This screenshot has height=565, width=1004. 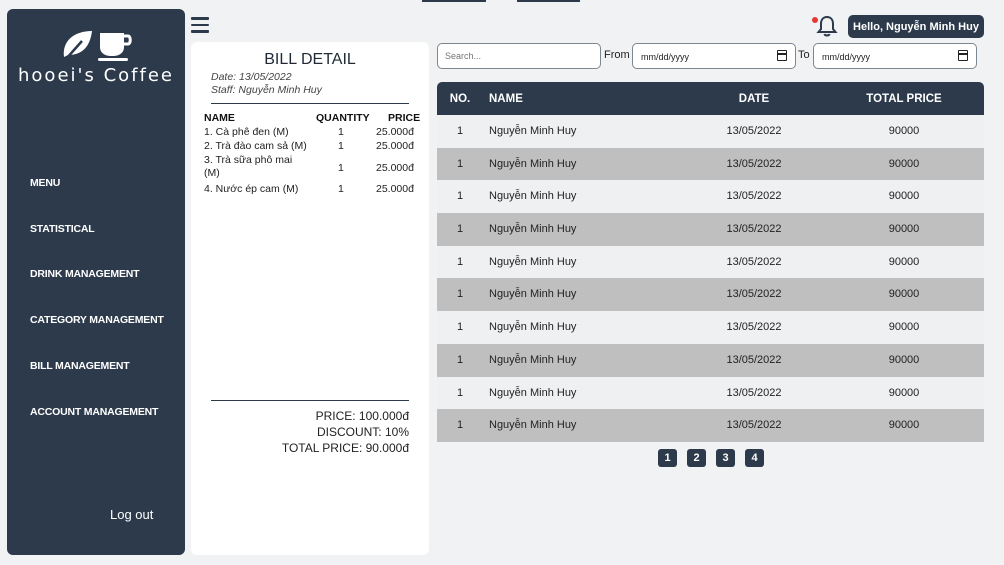 What do you see at coordinates (345, 448) in the screenshot?
I see `bill-total-price: TOTAL PRICE: 90.000đ` at bounding box center [345, 448].